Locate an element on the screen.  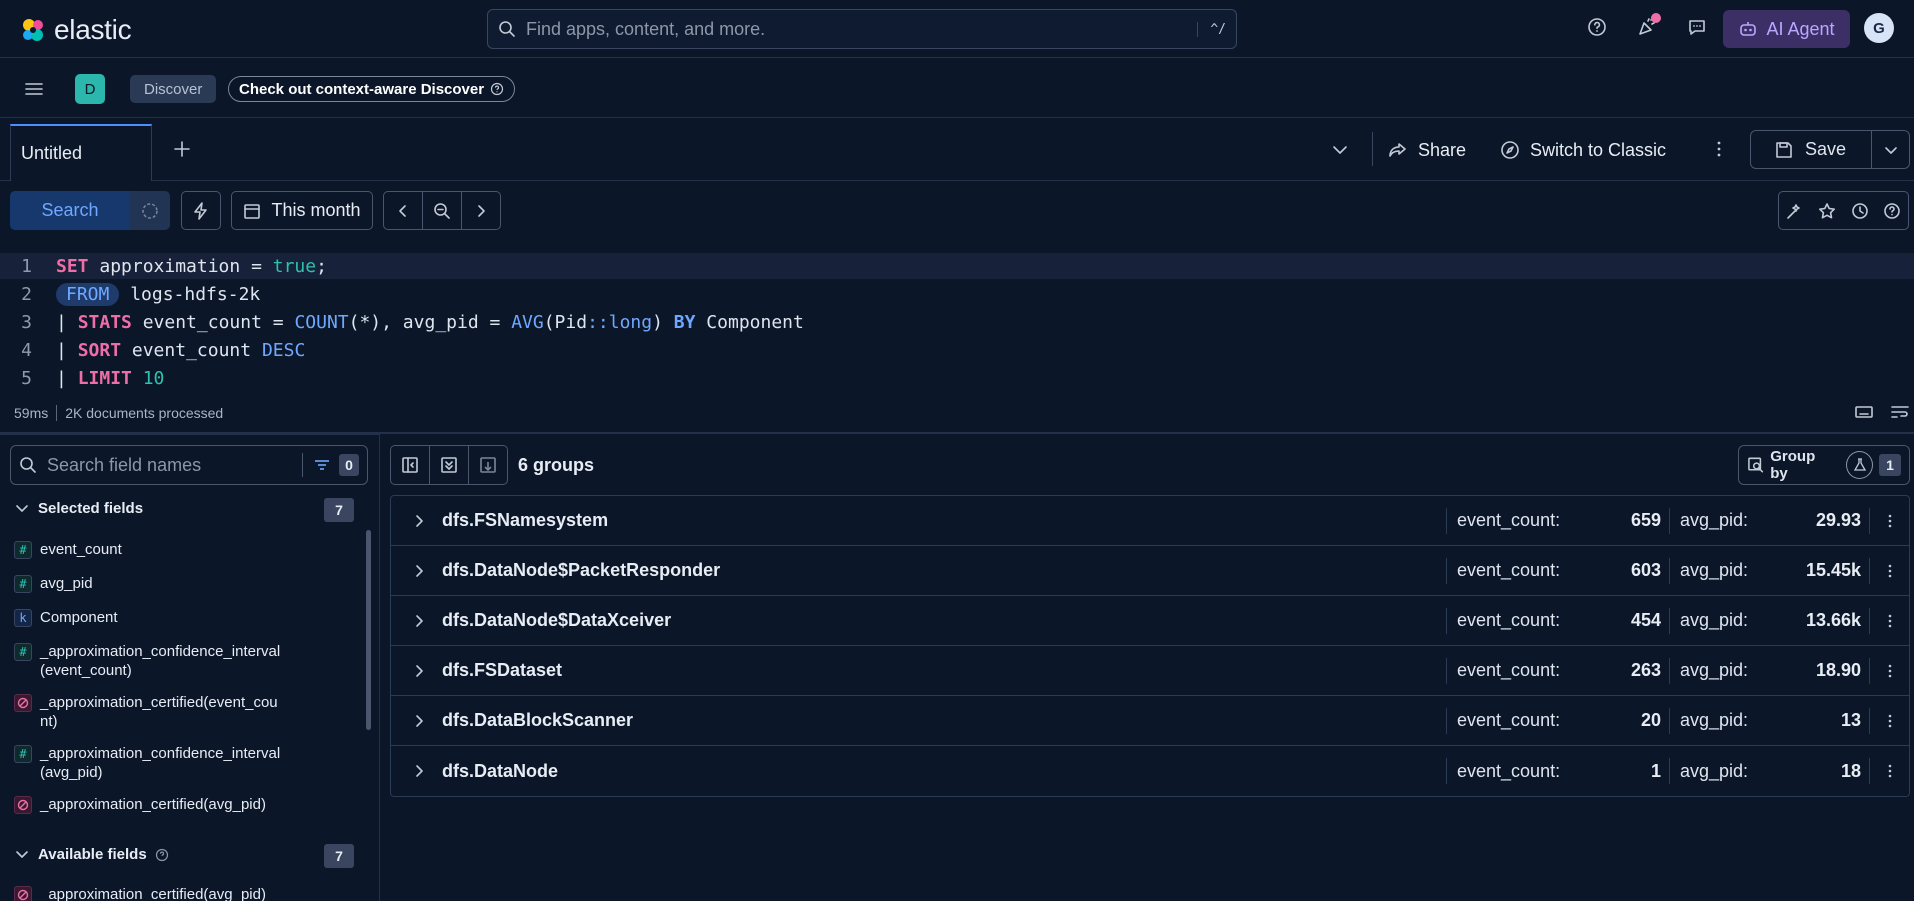
available-fields-header: Available fields is located at coordinates (91, 854).